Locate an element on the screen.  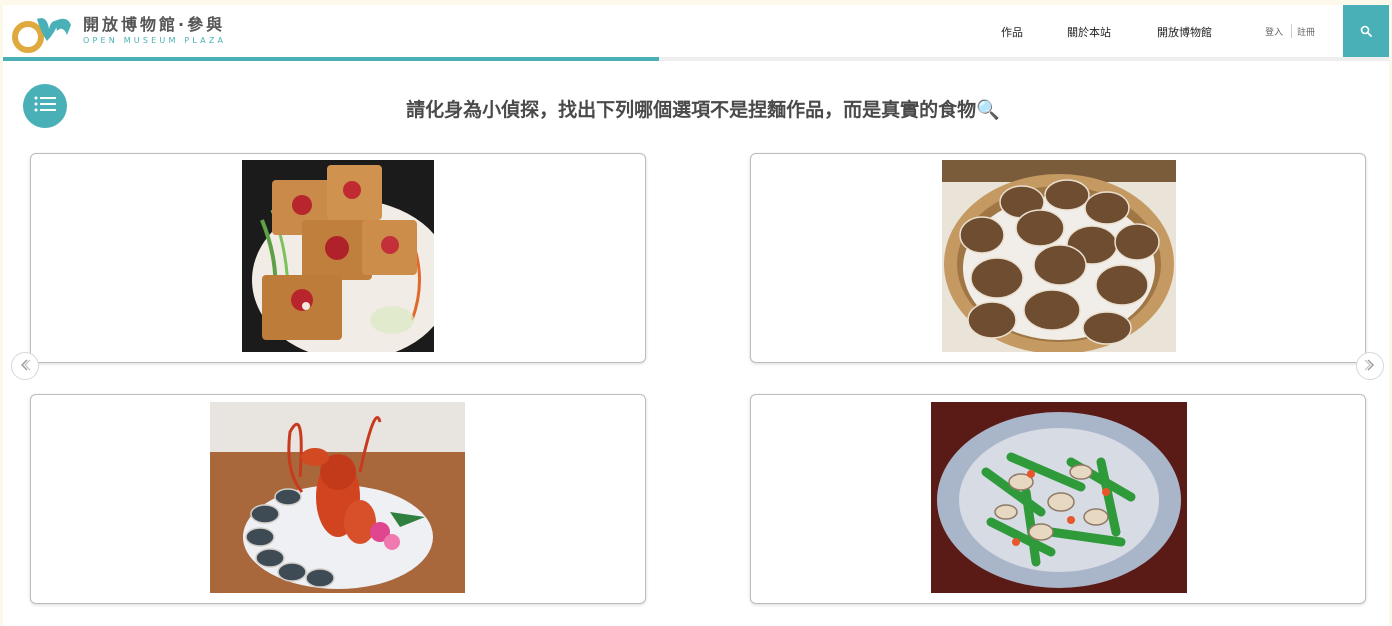
login-link: 登入 is located at coordinates (1274, 31).